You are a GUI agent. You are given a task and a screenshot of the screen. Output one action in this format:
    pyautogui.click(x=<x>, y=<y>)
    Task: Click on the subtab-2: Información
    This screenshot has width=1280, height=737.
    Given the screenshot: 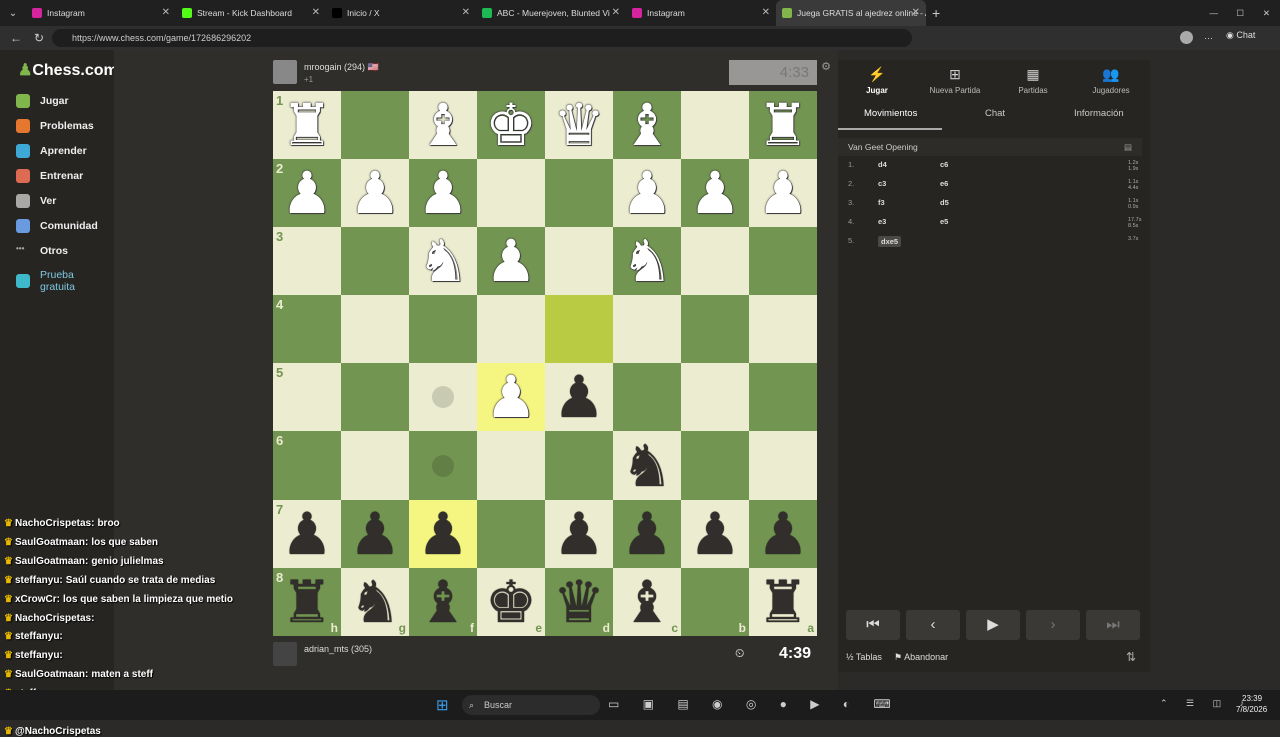 What is the action you would take?
    pyautogui.click(x=1099, y=113)
    